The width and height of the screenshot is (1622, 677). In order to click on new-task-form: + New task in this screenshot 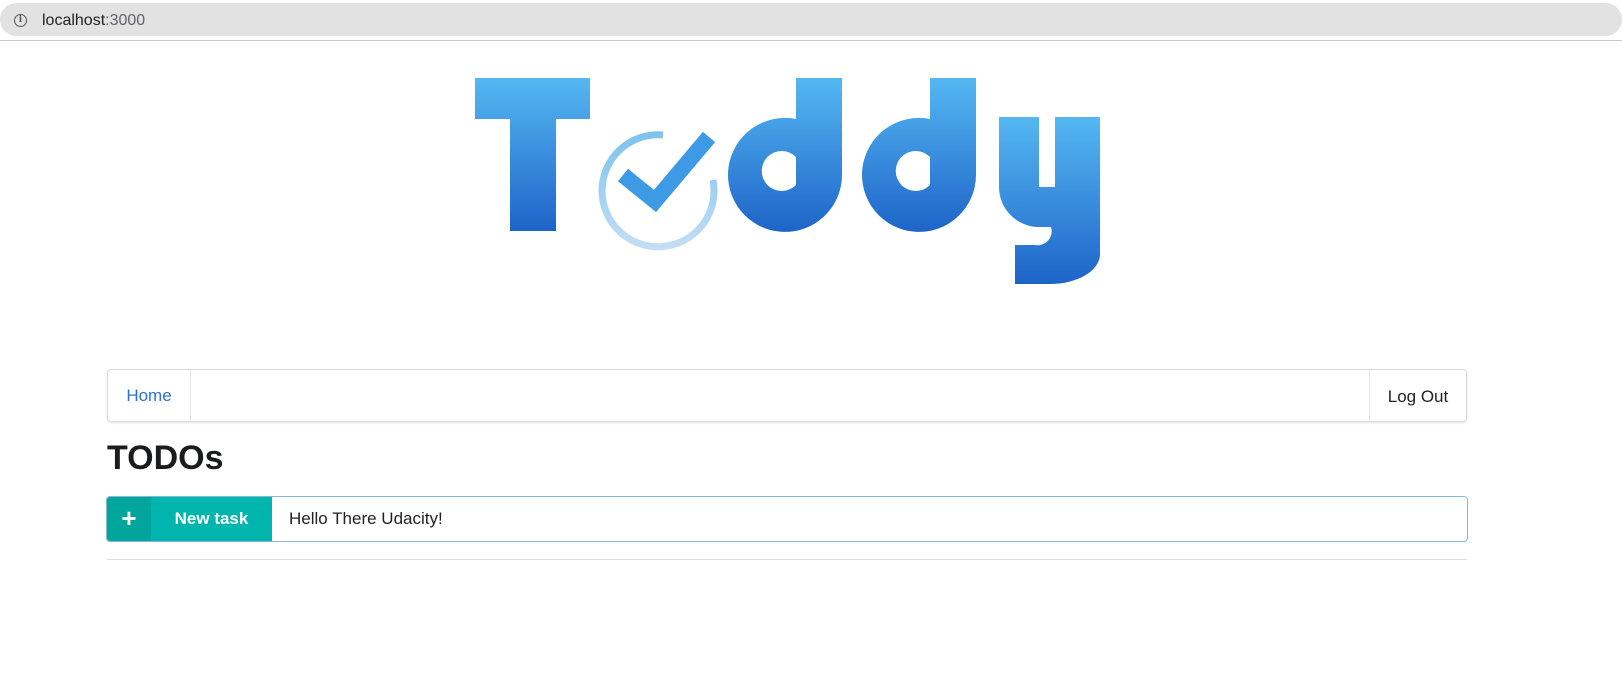, I will do `click(787, 519)`.